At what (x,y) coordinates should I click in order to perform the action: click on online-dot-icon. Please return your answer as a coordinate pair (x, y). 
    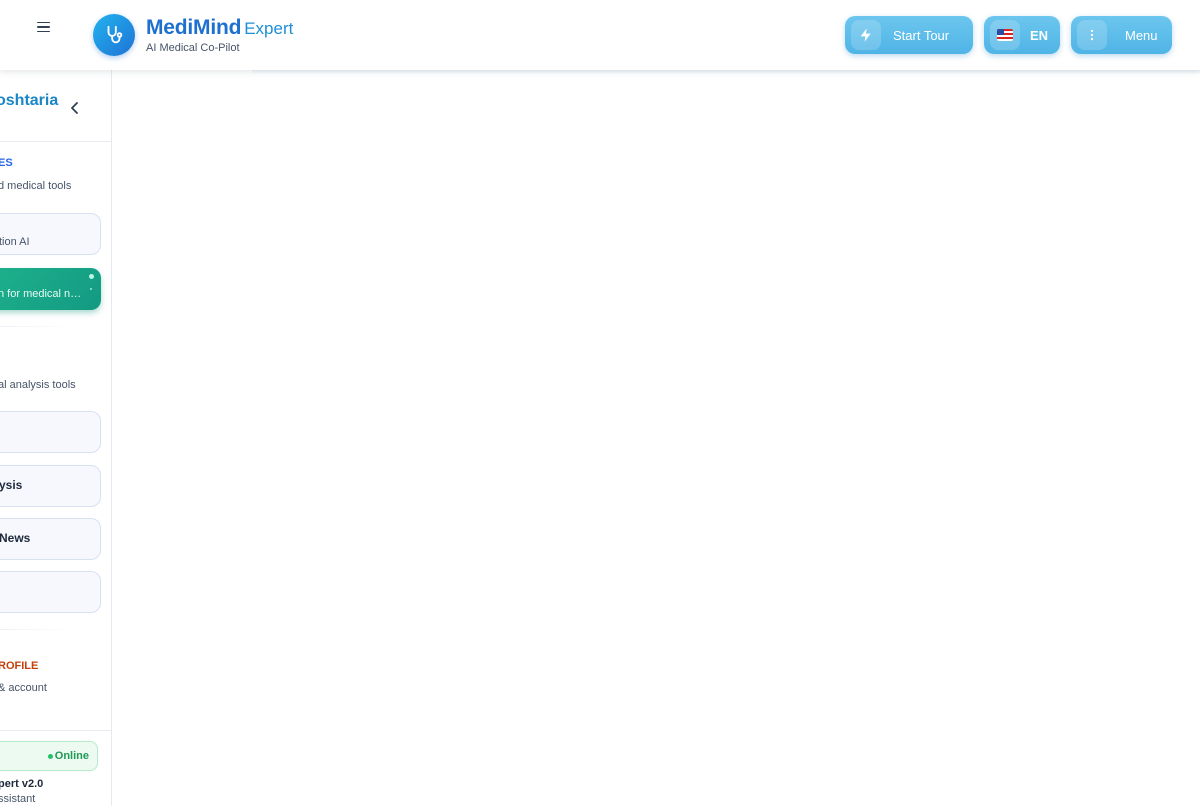
    Looking at the image, I should click on (50, 756).